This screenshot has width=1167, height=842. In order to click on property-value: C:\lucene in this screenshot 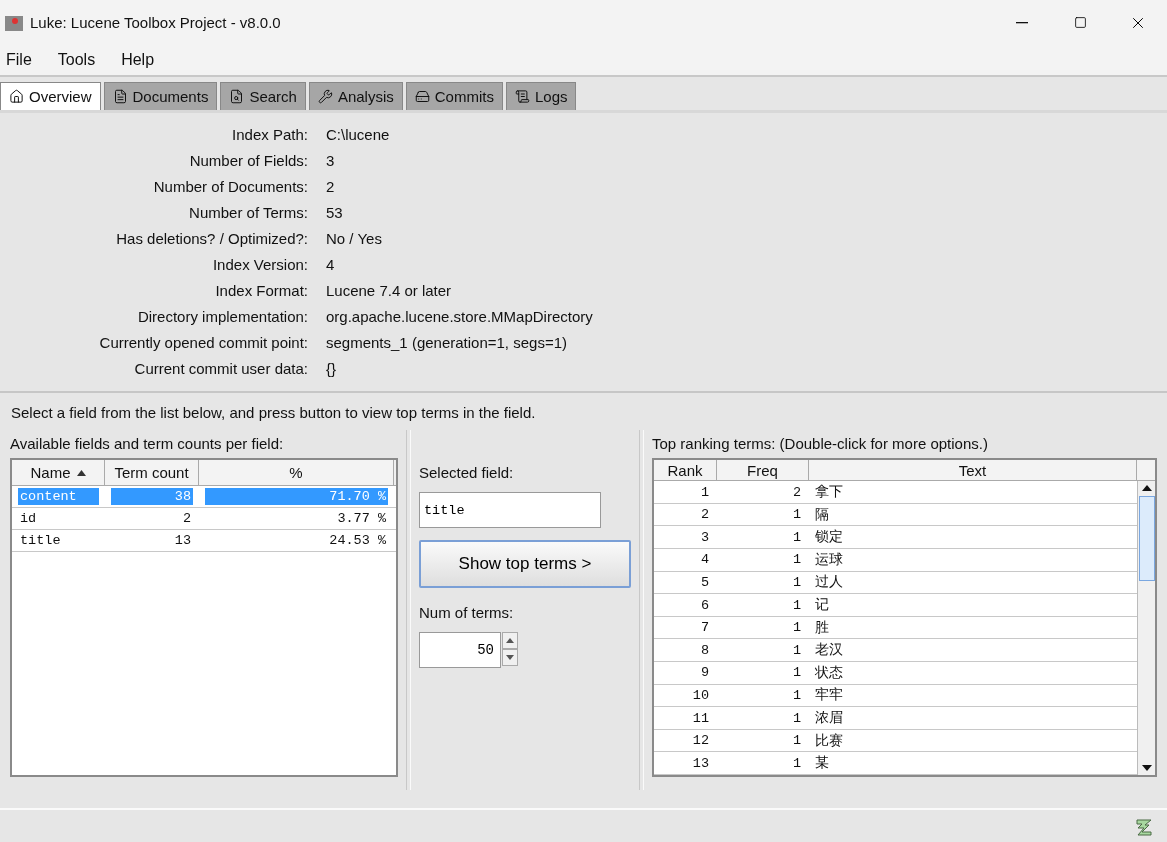, I will do `click(358, 135)`.